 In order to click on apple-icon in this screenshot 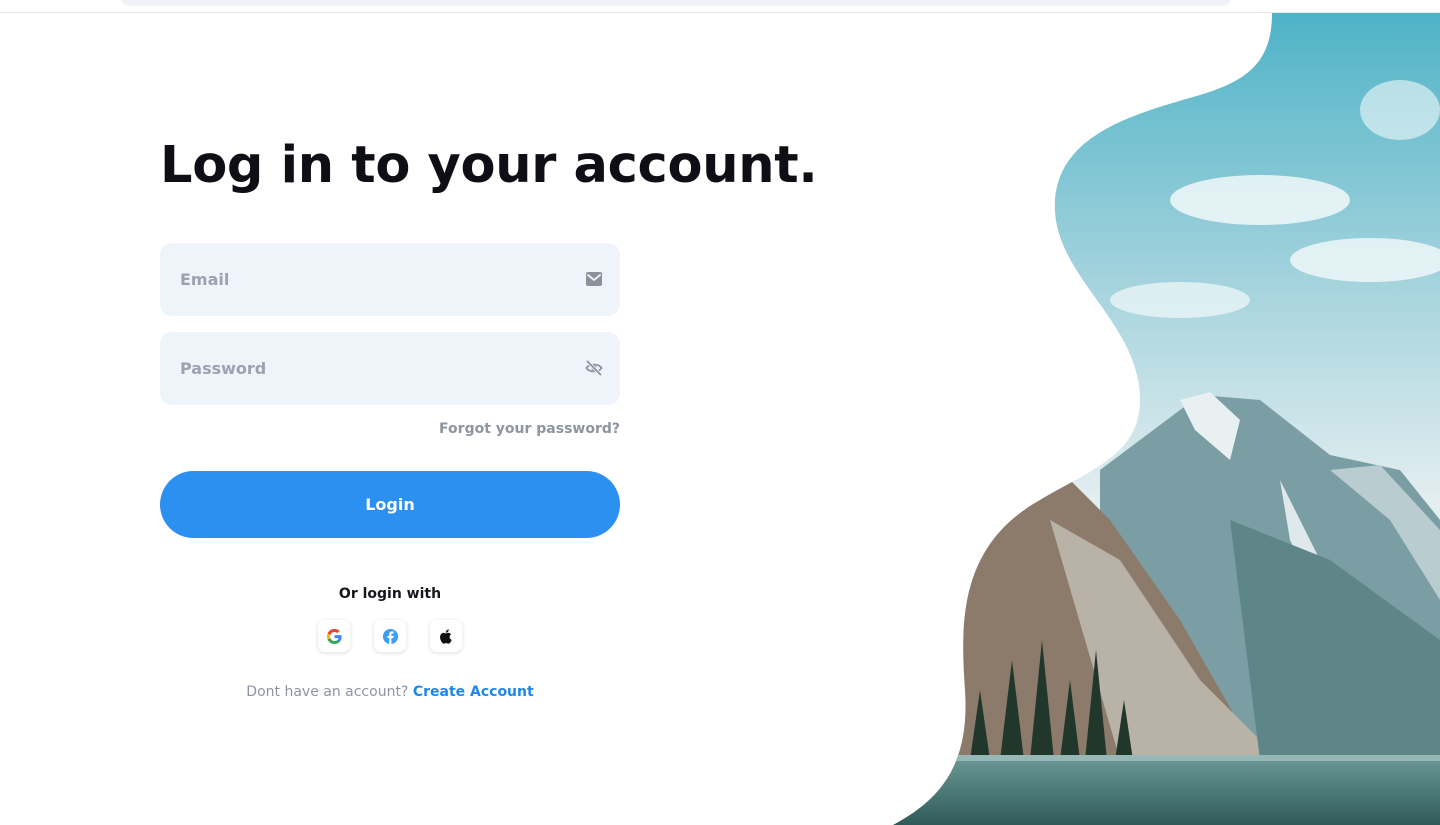, I will do `click(445, 636)`.